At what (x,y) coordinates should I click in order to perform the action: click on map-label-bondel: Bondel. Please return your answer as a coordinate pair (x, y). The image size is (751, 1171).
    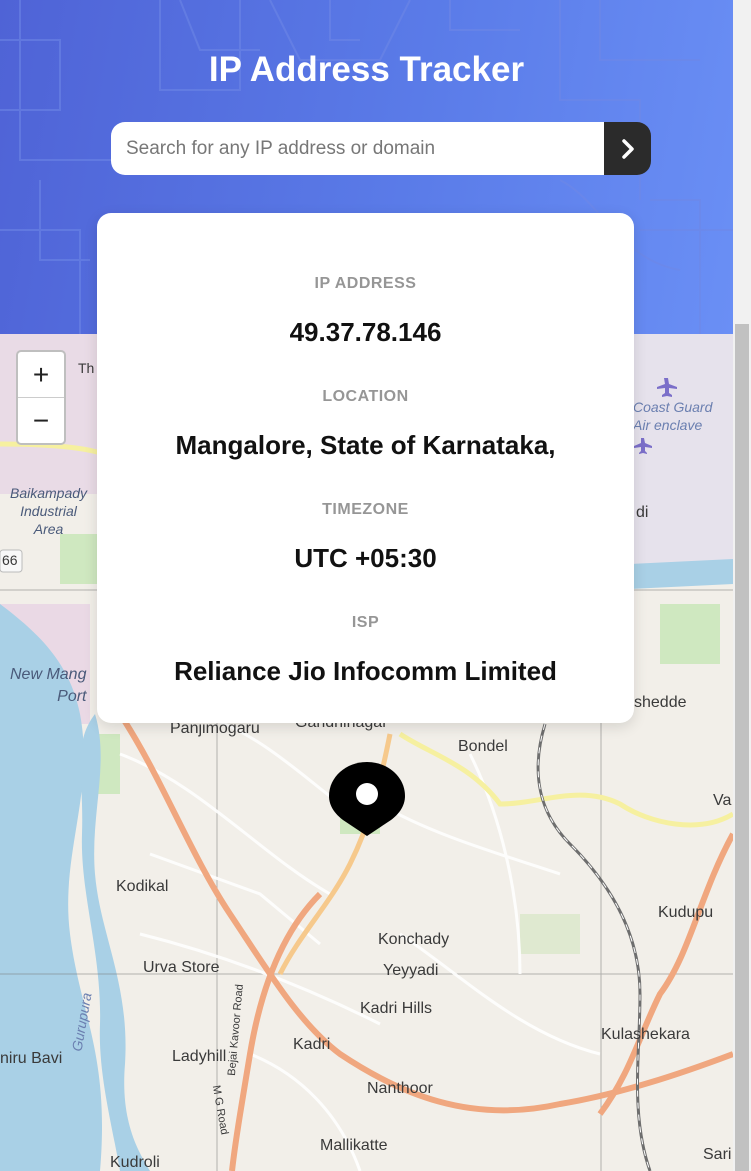
    Looking at the image, I should click on (483, 746).